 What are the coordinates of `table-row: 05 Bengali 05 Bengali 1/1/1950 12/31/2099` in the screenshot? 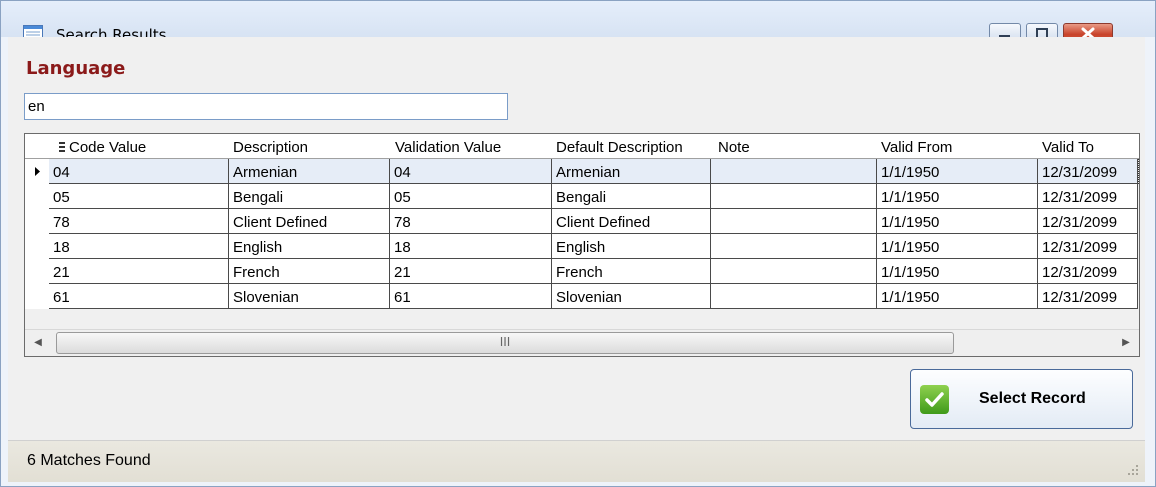 It's located at (582, 196).